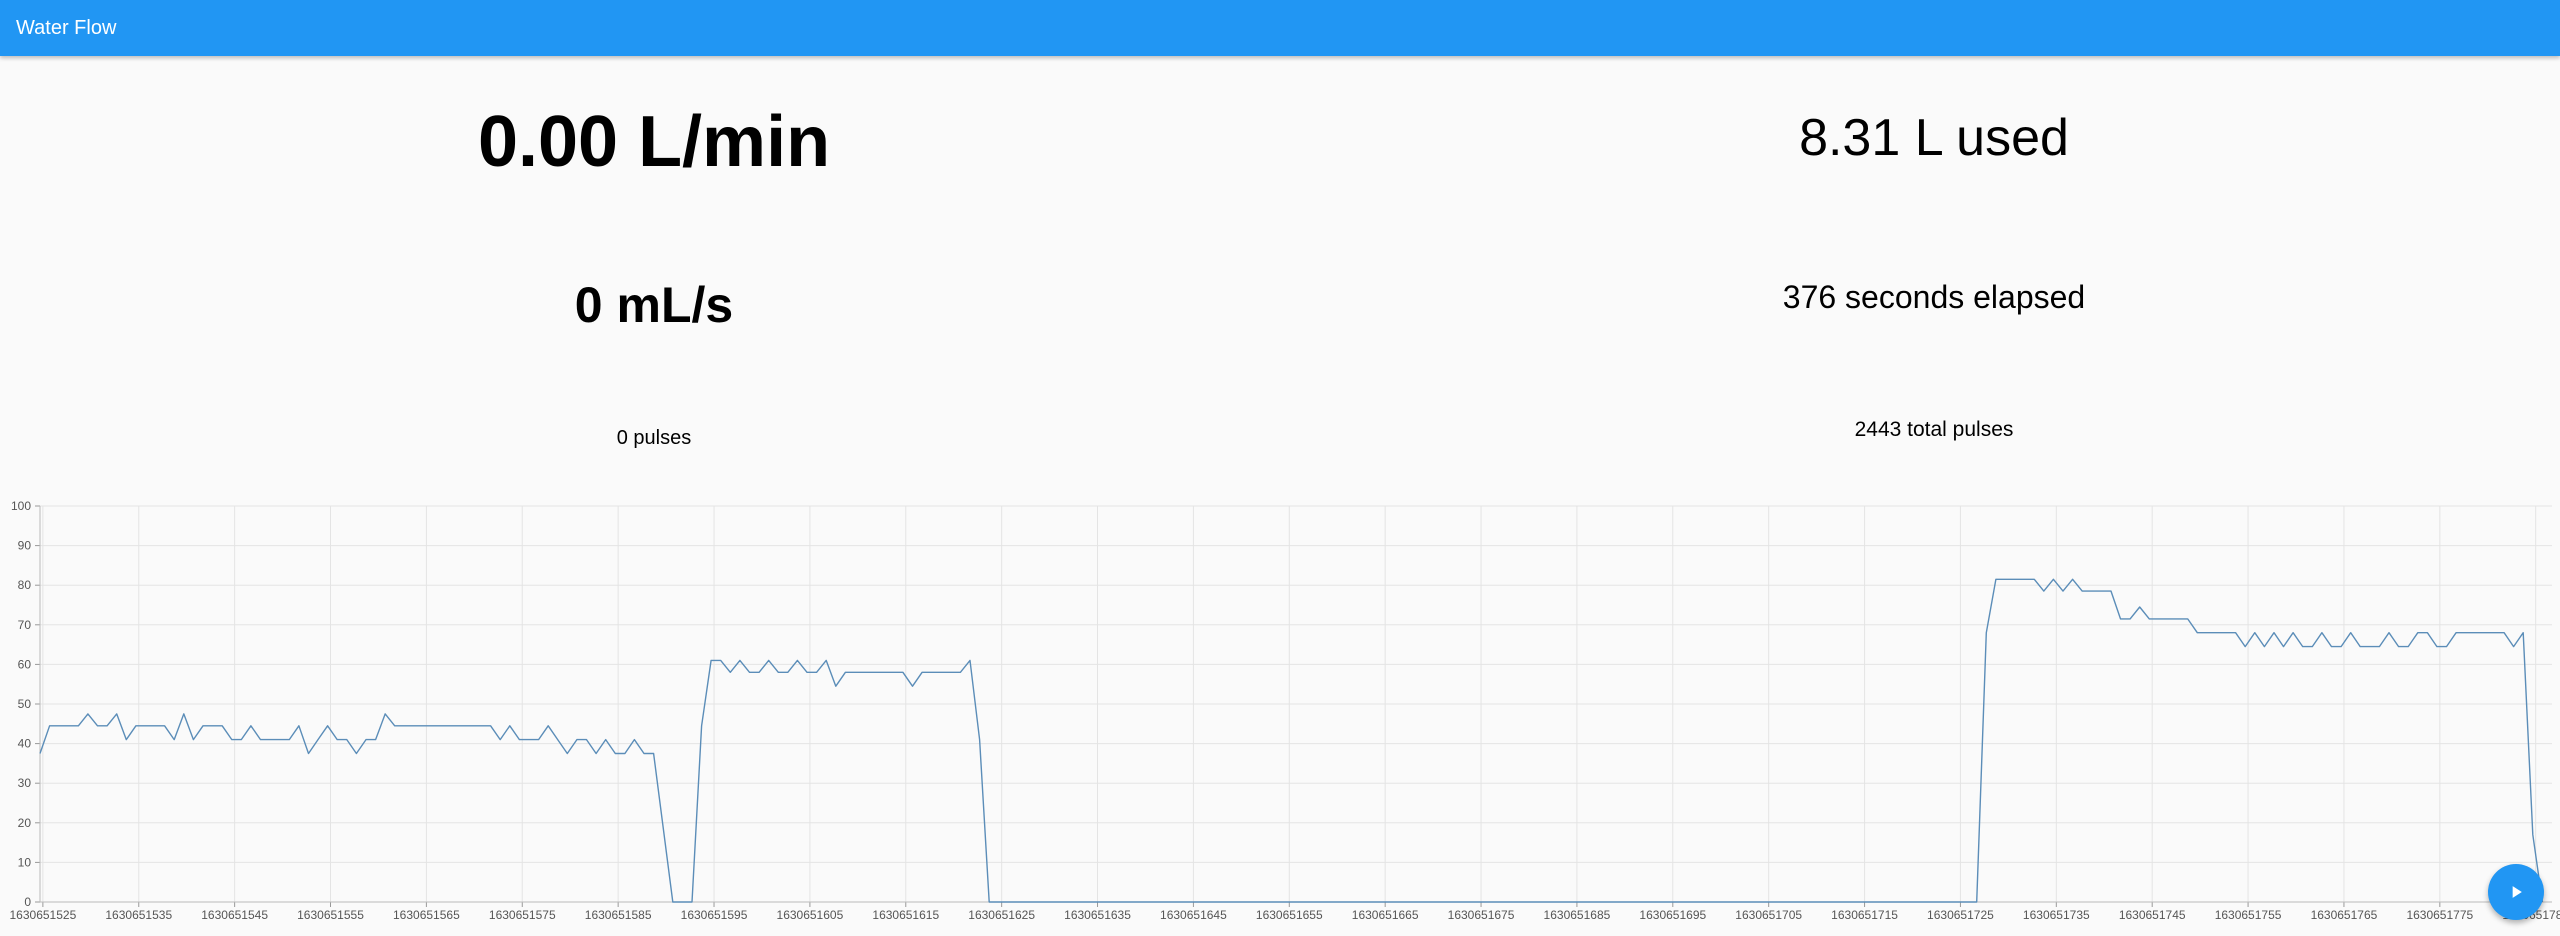  Describe the element at coordinates (1934, 429) in the screenshot. I see `total-pulse-count: 2443 total pulses` at that location.